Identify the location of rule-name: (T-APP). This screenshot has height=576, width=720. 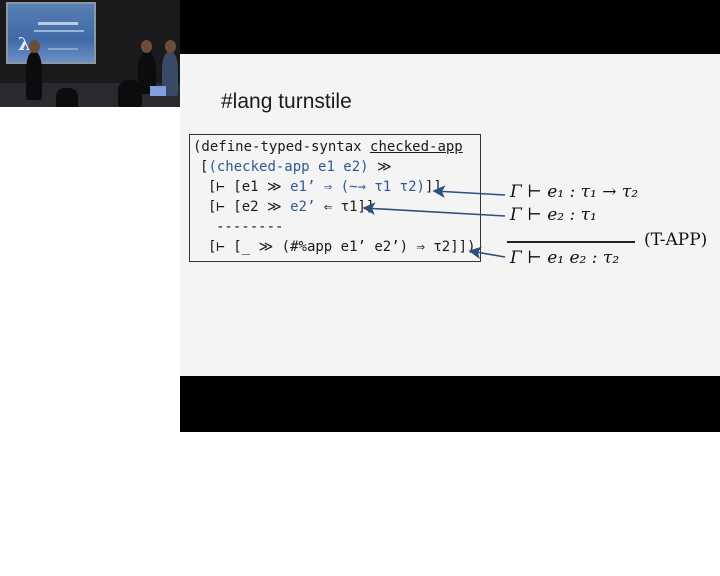
(676, 240).